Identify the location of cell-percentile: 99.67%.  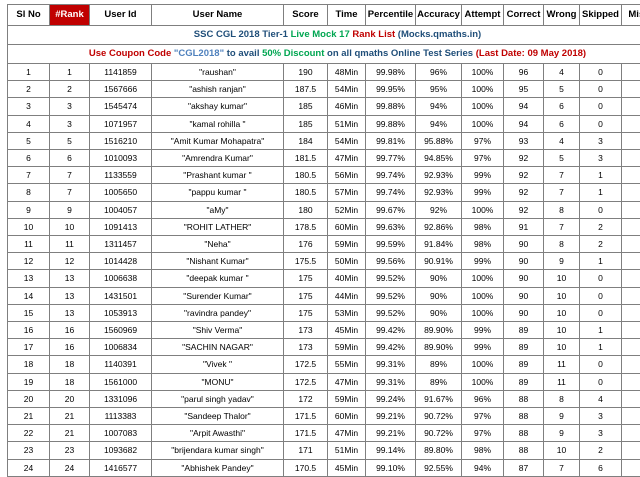
(390, 209).